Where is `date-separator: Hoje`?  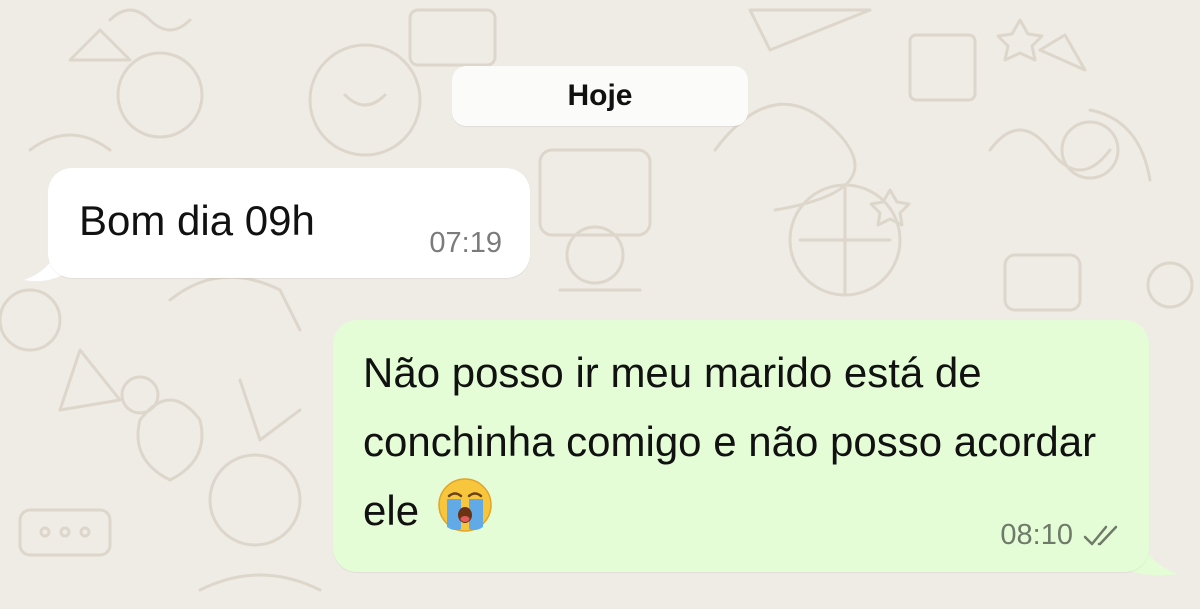
date-separator: Hoje is located at coordinates (600, 96).